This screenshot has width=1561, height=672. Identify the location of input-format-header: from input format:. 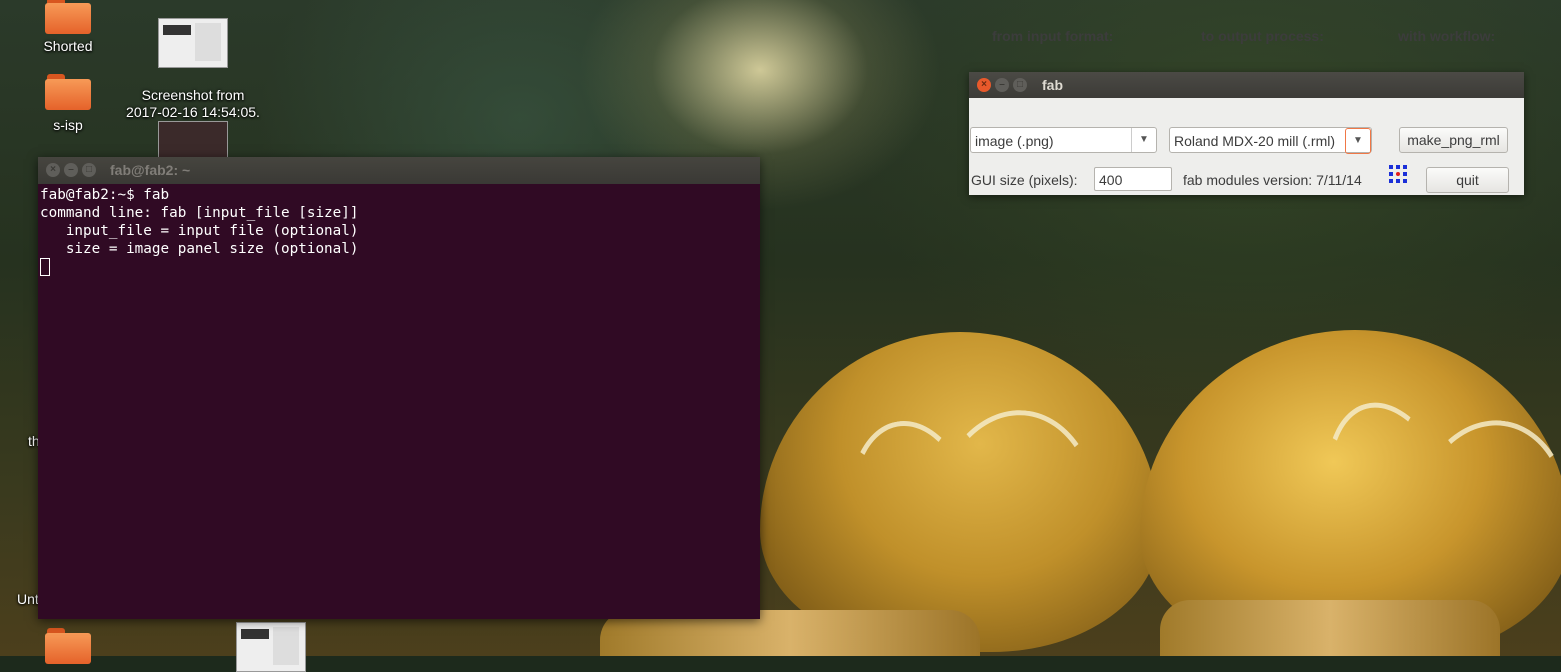
(1053, 36).